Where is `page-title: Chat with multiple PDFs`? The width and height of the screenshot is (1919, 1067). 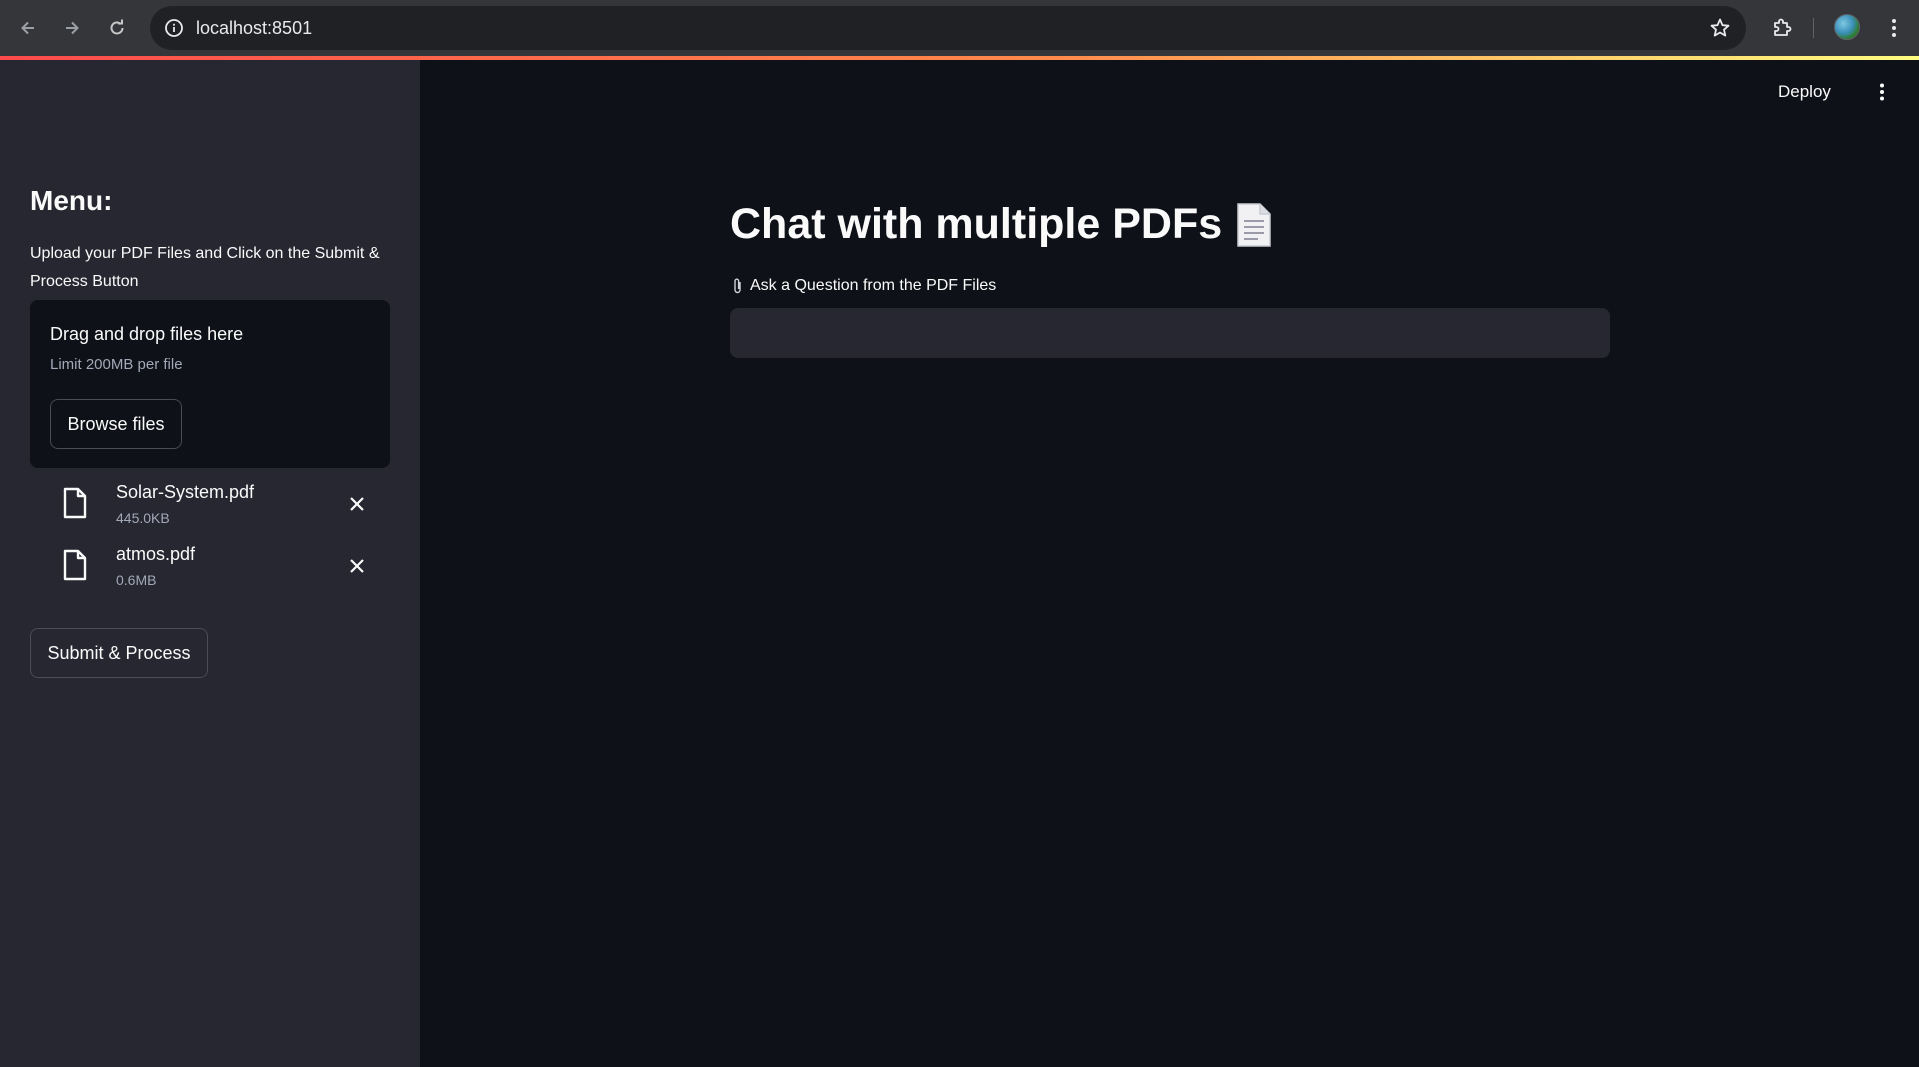 page-title: Chat with multiple PDFs is located at coordinates (1001, 224).